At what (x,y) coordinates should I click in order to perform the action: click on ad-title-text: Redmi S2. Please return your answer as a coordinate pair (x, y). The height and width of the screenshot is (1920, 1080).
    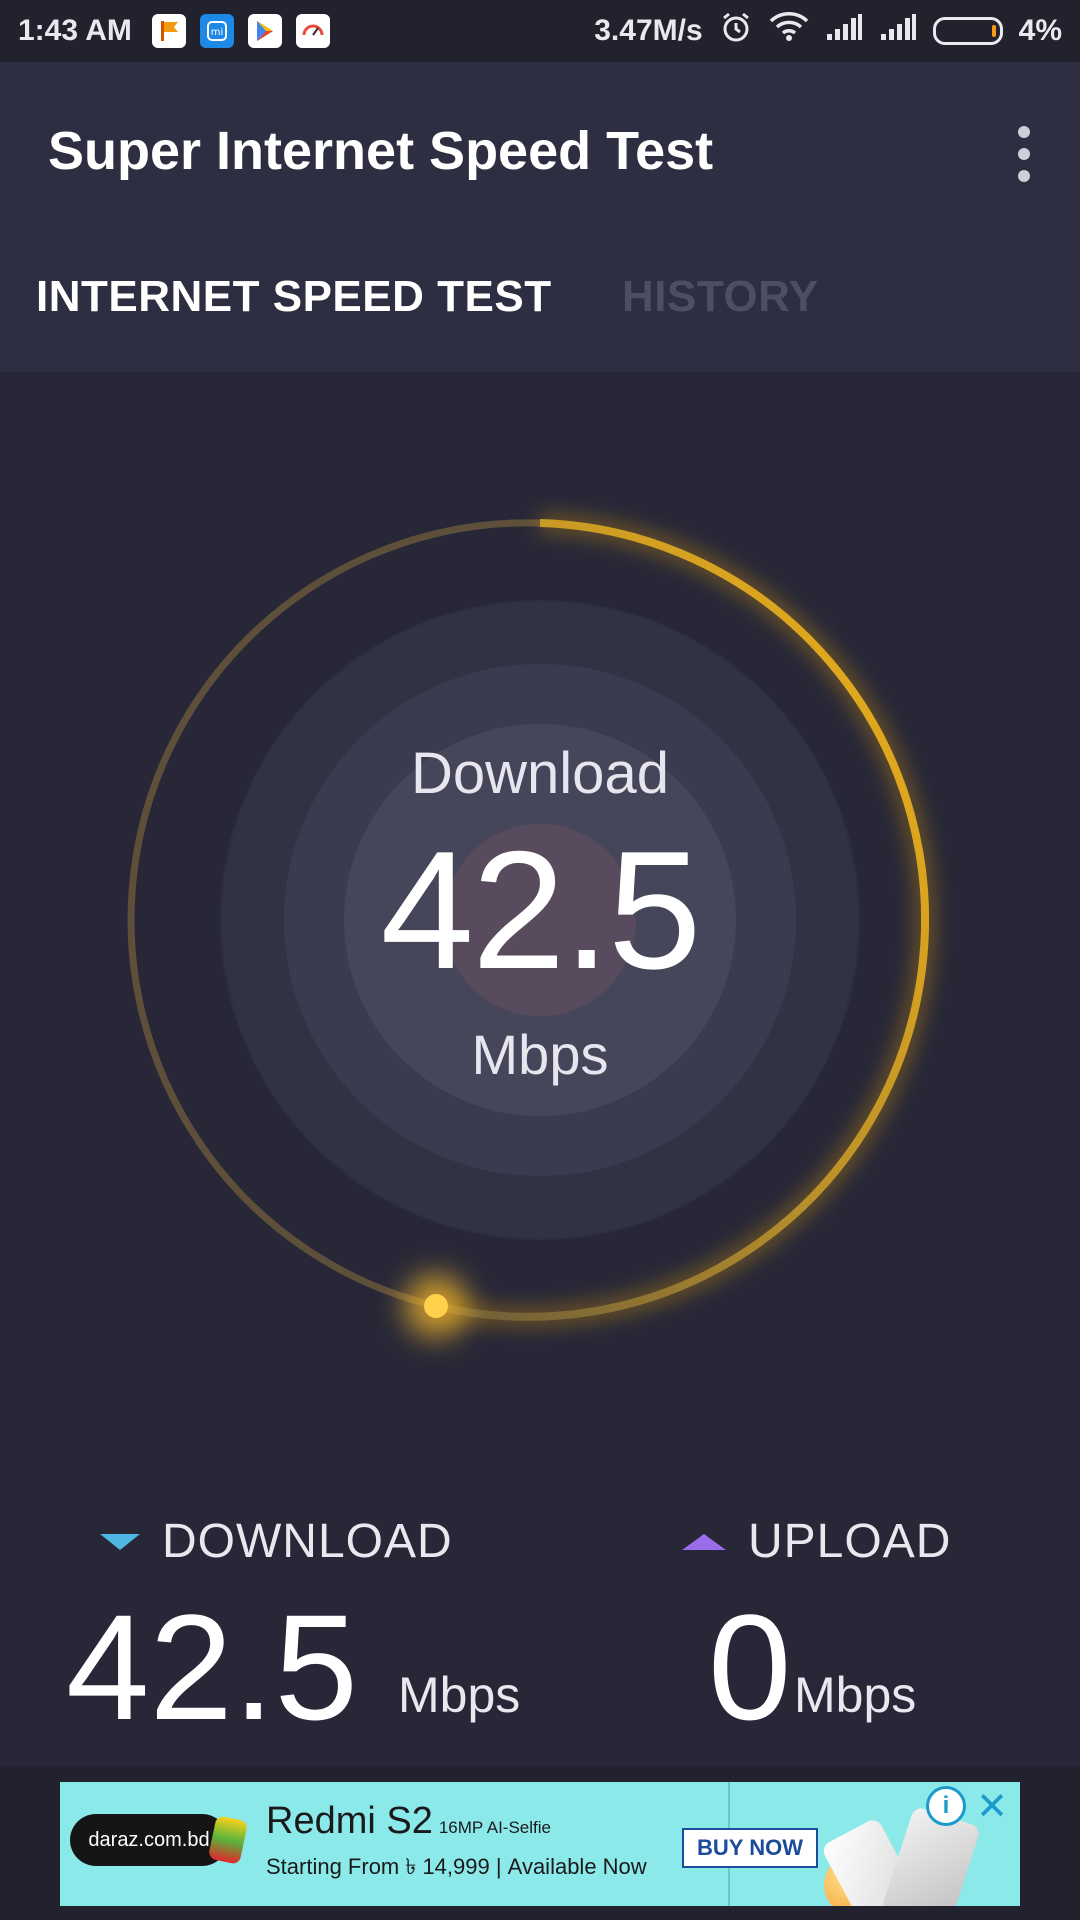
    Looking at the image, I should click on (349, 1821).